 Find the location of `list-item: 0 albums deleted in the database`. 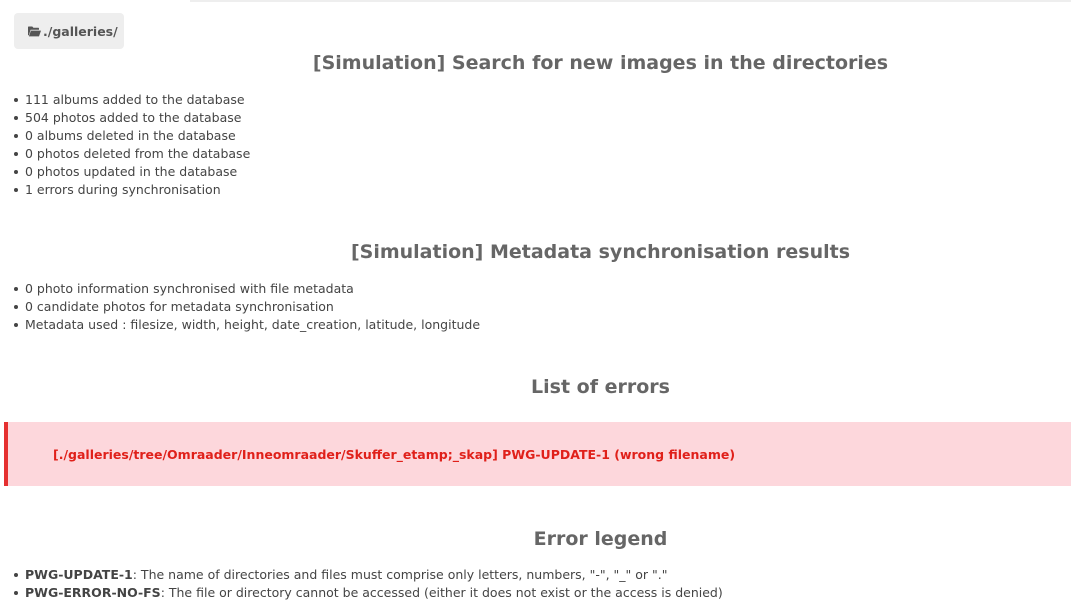

list-item: 0 albums deleted in the database is located at coordinates (130, 136).